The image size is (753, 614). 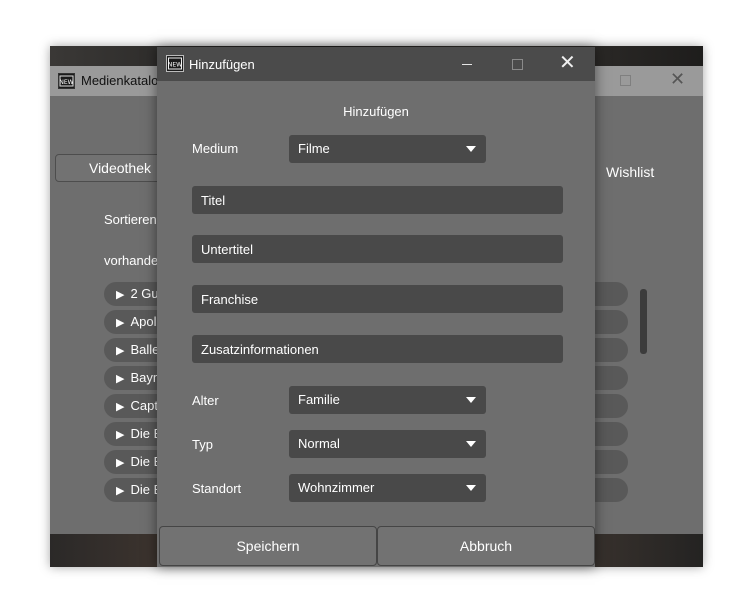 What do you see at coordinates (319, 399) in the screenshot?
I see `alter-select-value: Familie` at bounding box center [319, 399].